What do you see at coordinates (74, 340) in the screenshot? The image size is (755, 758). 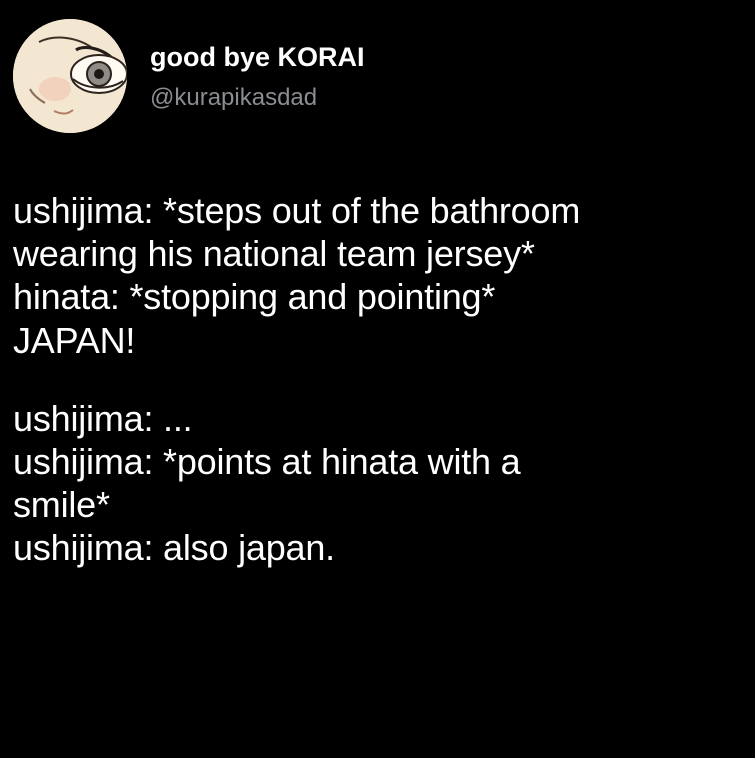 I see `tweet-line: JAPAN!` at bounding box center [74, 340].